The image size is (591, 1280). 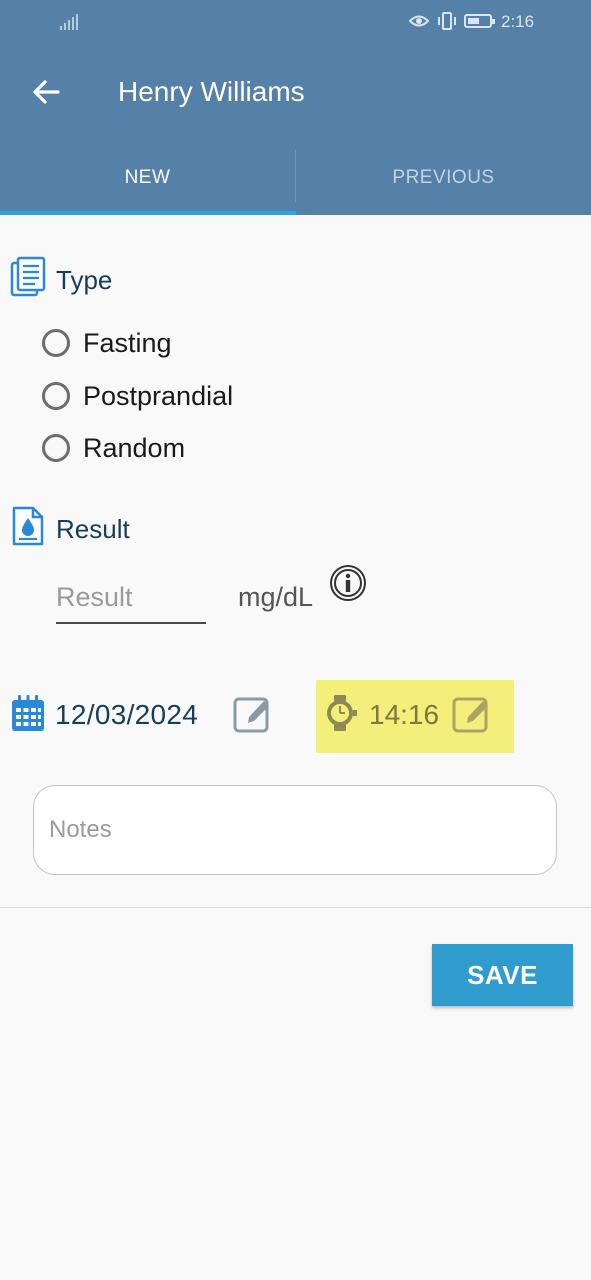 I want to click on tab-new-label: NEW, so click(x=147, y=177).